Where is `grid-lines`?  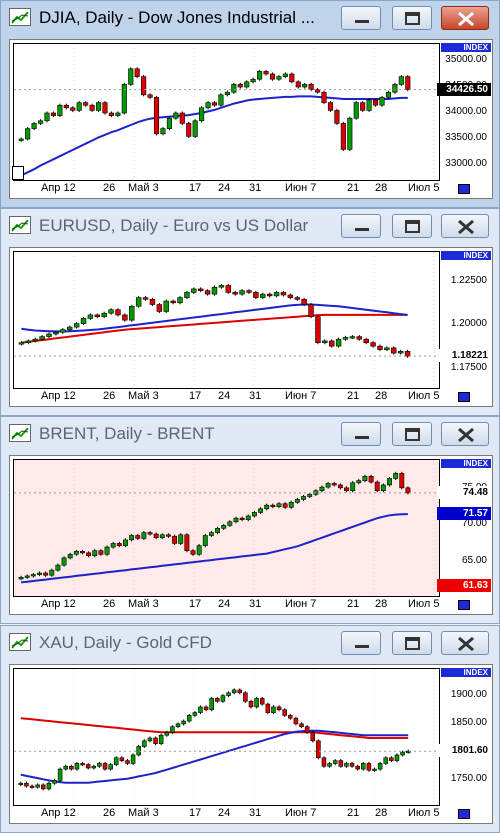
grid-lines is located at coordinates (254, 528).